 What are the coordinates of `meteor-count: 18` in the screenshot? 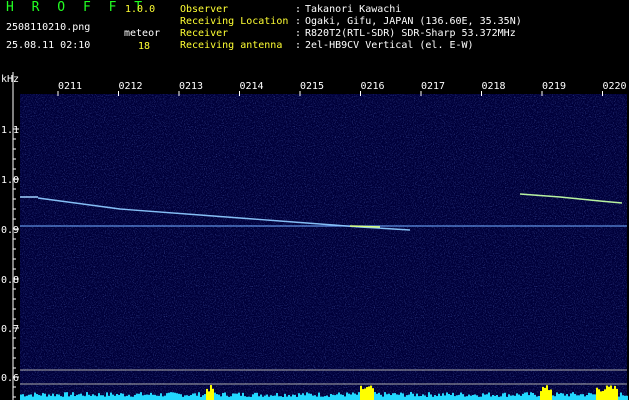 It's located at (144, 46).